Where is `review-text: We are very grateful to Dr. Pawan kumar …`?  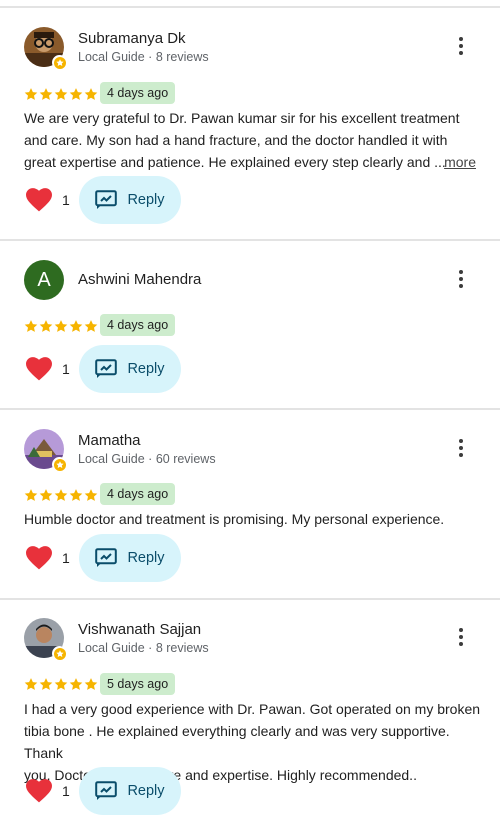
review-text: We are very grateful to Dr. Pawan kumar … is located at coordinates (254, 140).